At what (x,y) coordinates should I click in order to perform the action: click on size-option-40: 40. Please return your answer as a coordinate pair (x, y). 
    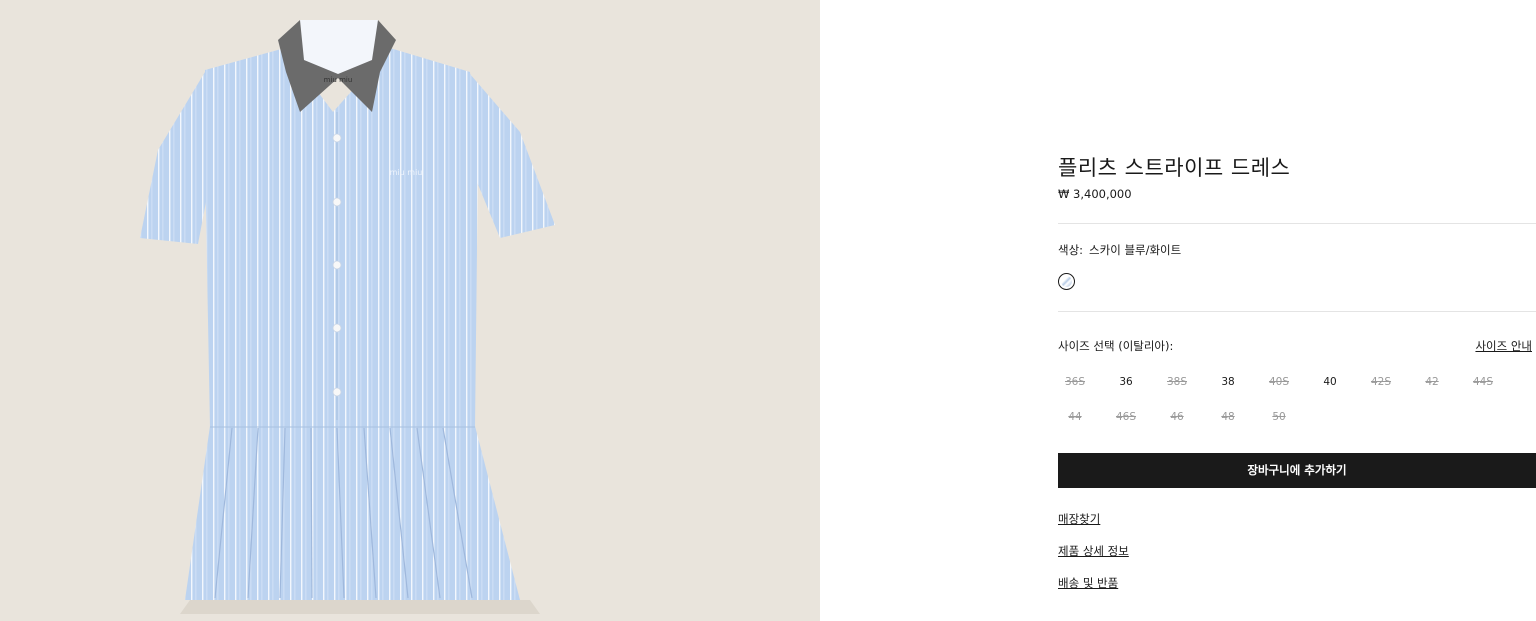
    Looking at the image, I should click on (1330, 382).